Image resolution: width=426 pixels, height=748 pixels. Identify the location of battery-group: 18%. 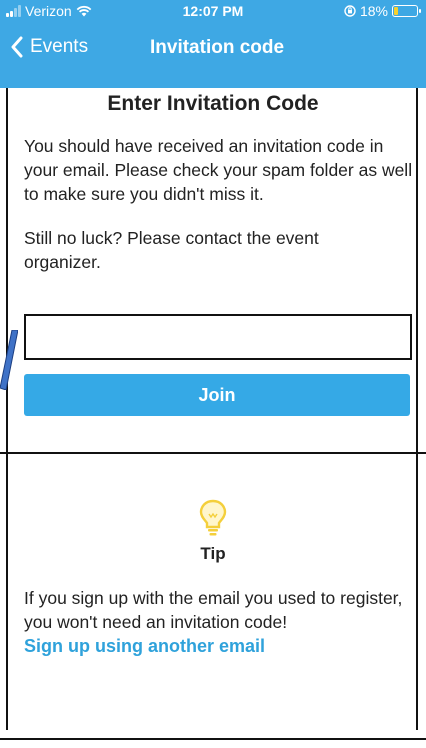
(382, 11).